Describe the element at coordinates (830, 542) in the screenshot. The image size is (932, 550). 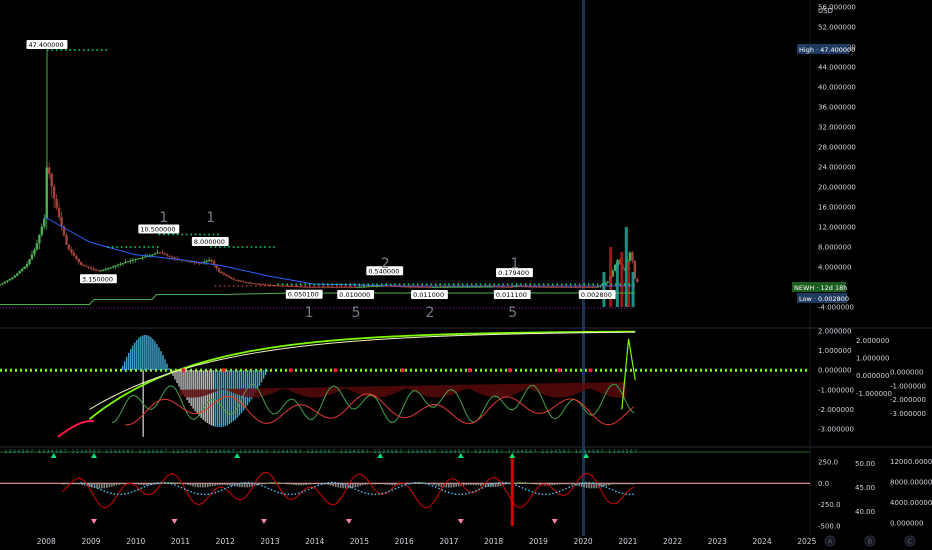
I see `auto-icon-glyph: A` at that location.